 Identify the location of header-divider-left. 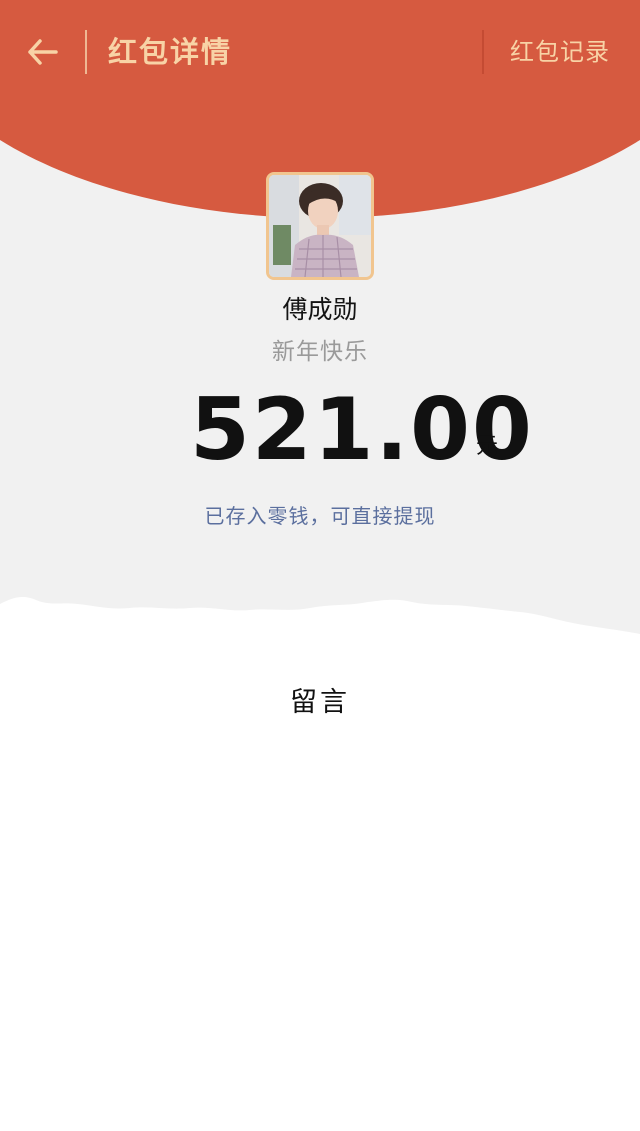
(86, 52).